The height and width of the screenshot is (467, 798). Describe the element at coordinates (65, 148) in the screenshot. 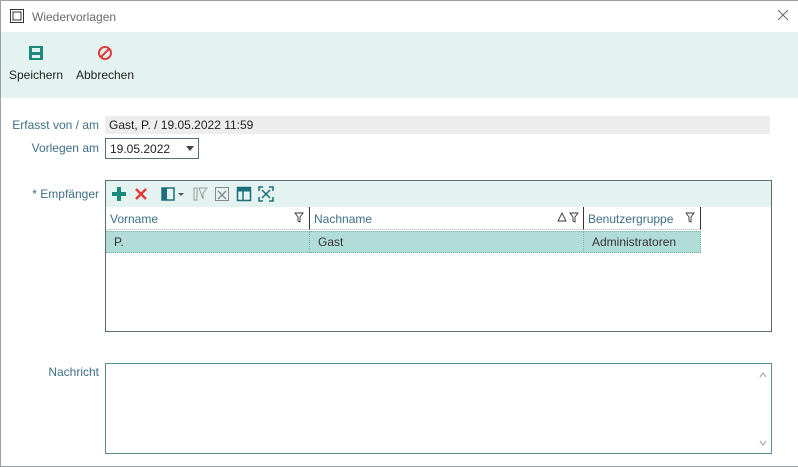

I see `vorlegen-label: Vorlegen am` at that location.